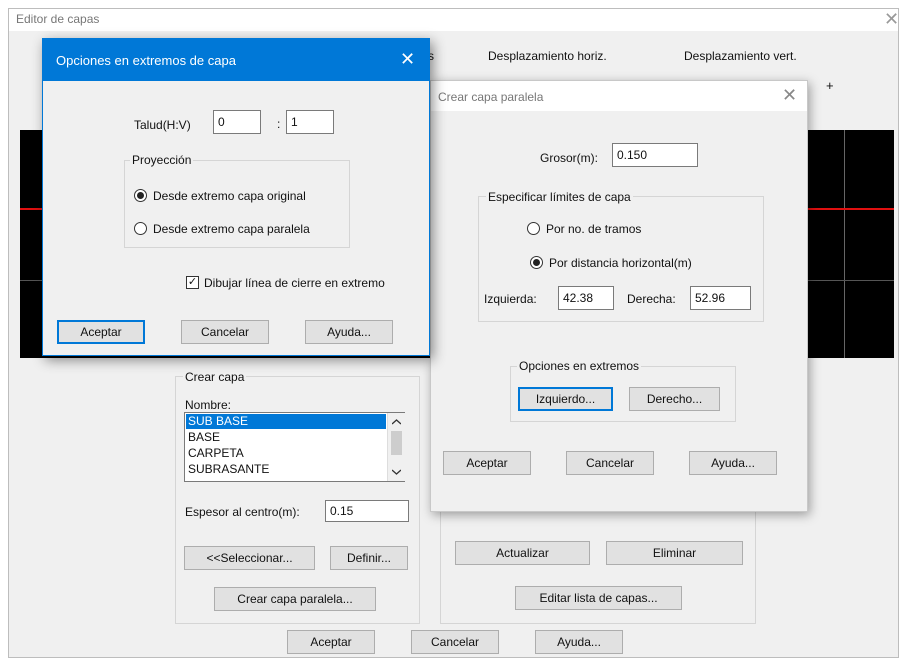 The width and height of the screenshot is (907, 661). What do you see at coordinates (192, 282) in the screenshot?
I see `cierre-checkbox: ✓` at bounding box center [192, 282].